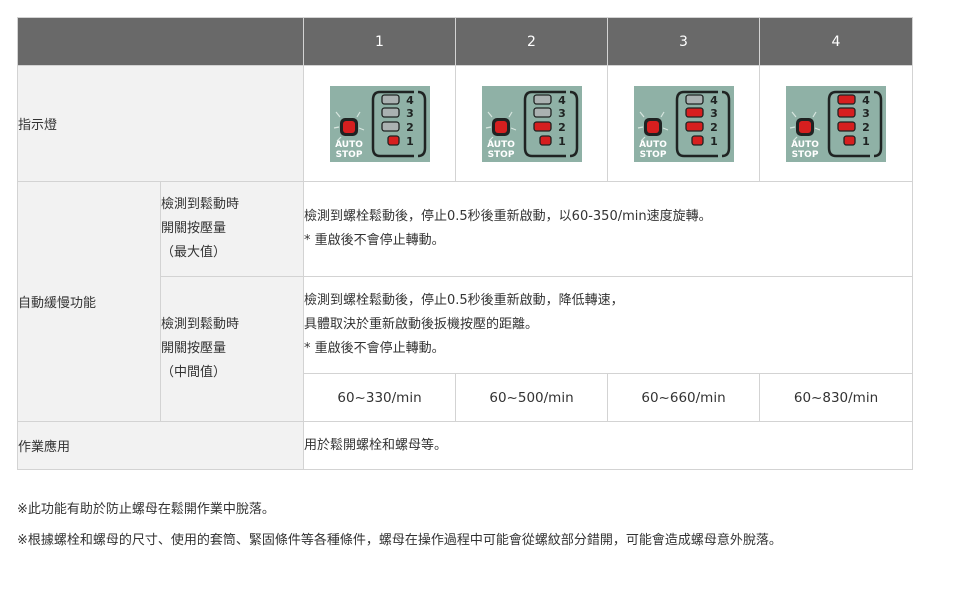  I want to click on indicator-cell-1: AUTO STOP 4 3 2 1, so click(379, 123).